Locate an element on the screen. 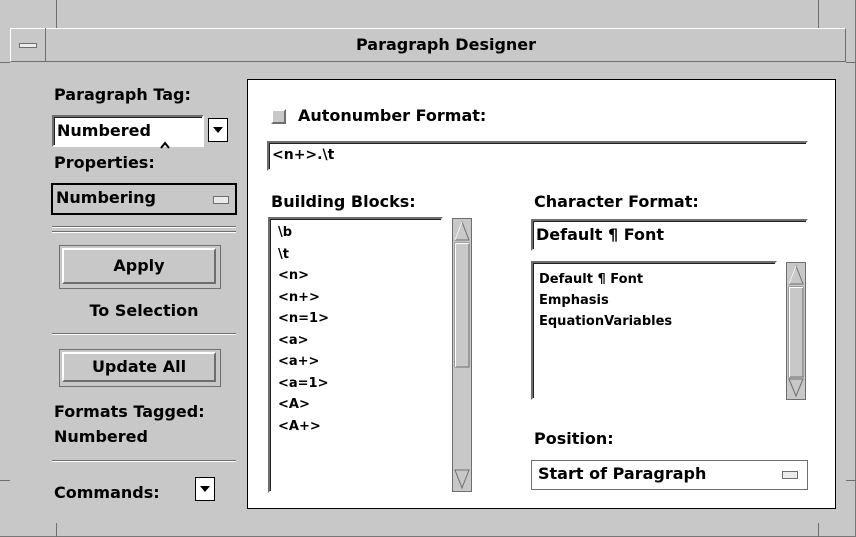  text-cursor-icon is located at coordinates (165, 141).